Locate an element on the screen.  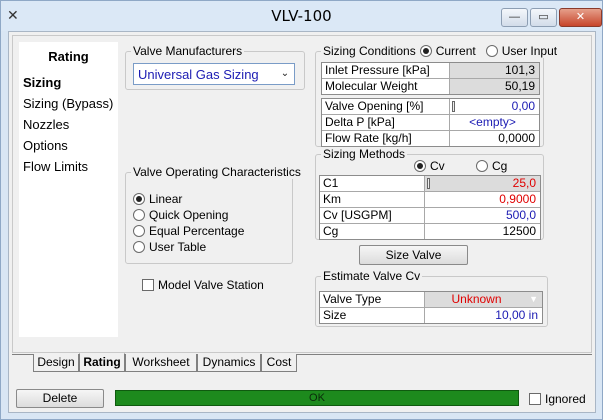
table-row: Delta P [kPa] <empty> is located at coordinates (430, 123).